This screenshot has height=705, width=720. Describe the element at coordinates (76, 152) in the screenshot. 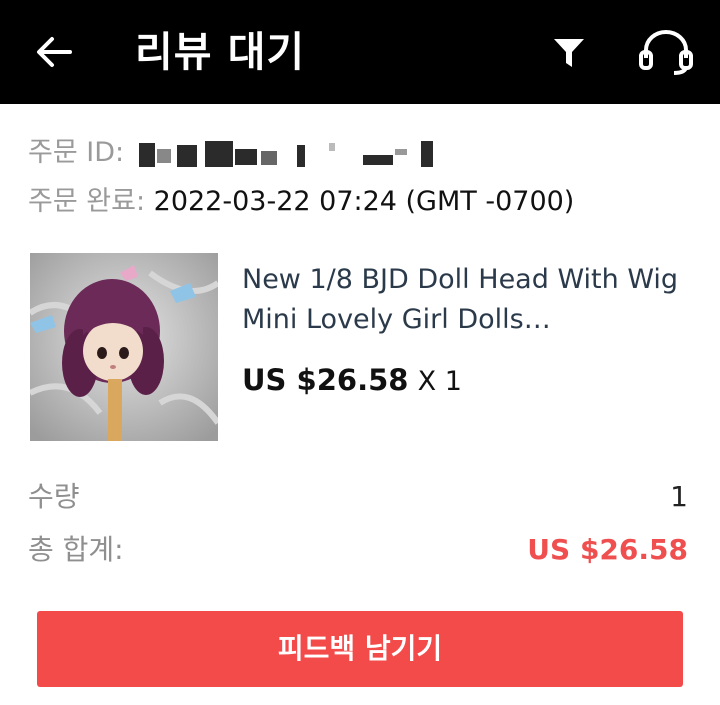

I see `order-id-label: 주문 ID:` at that location.